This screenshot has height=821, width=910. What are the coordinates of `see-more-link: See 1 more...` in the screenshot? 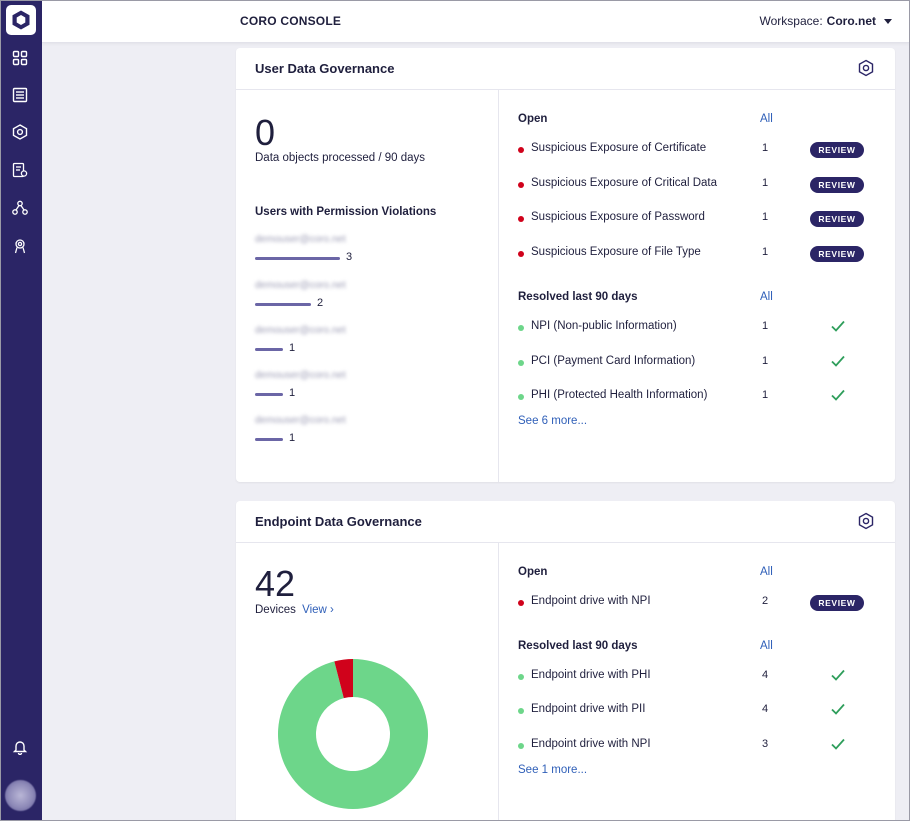 It's located at (552, 770).